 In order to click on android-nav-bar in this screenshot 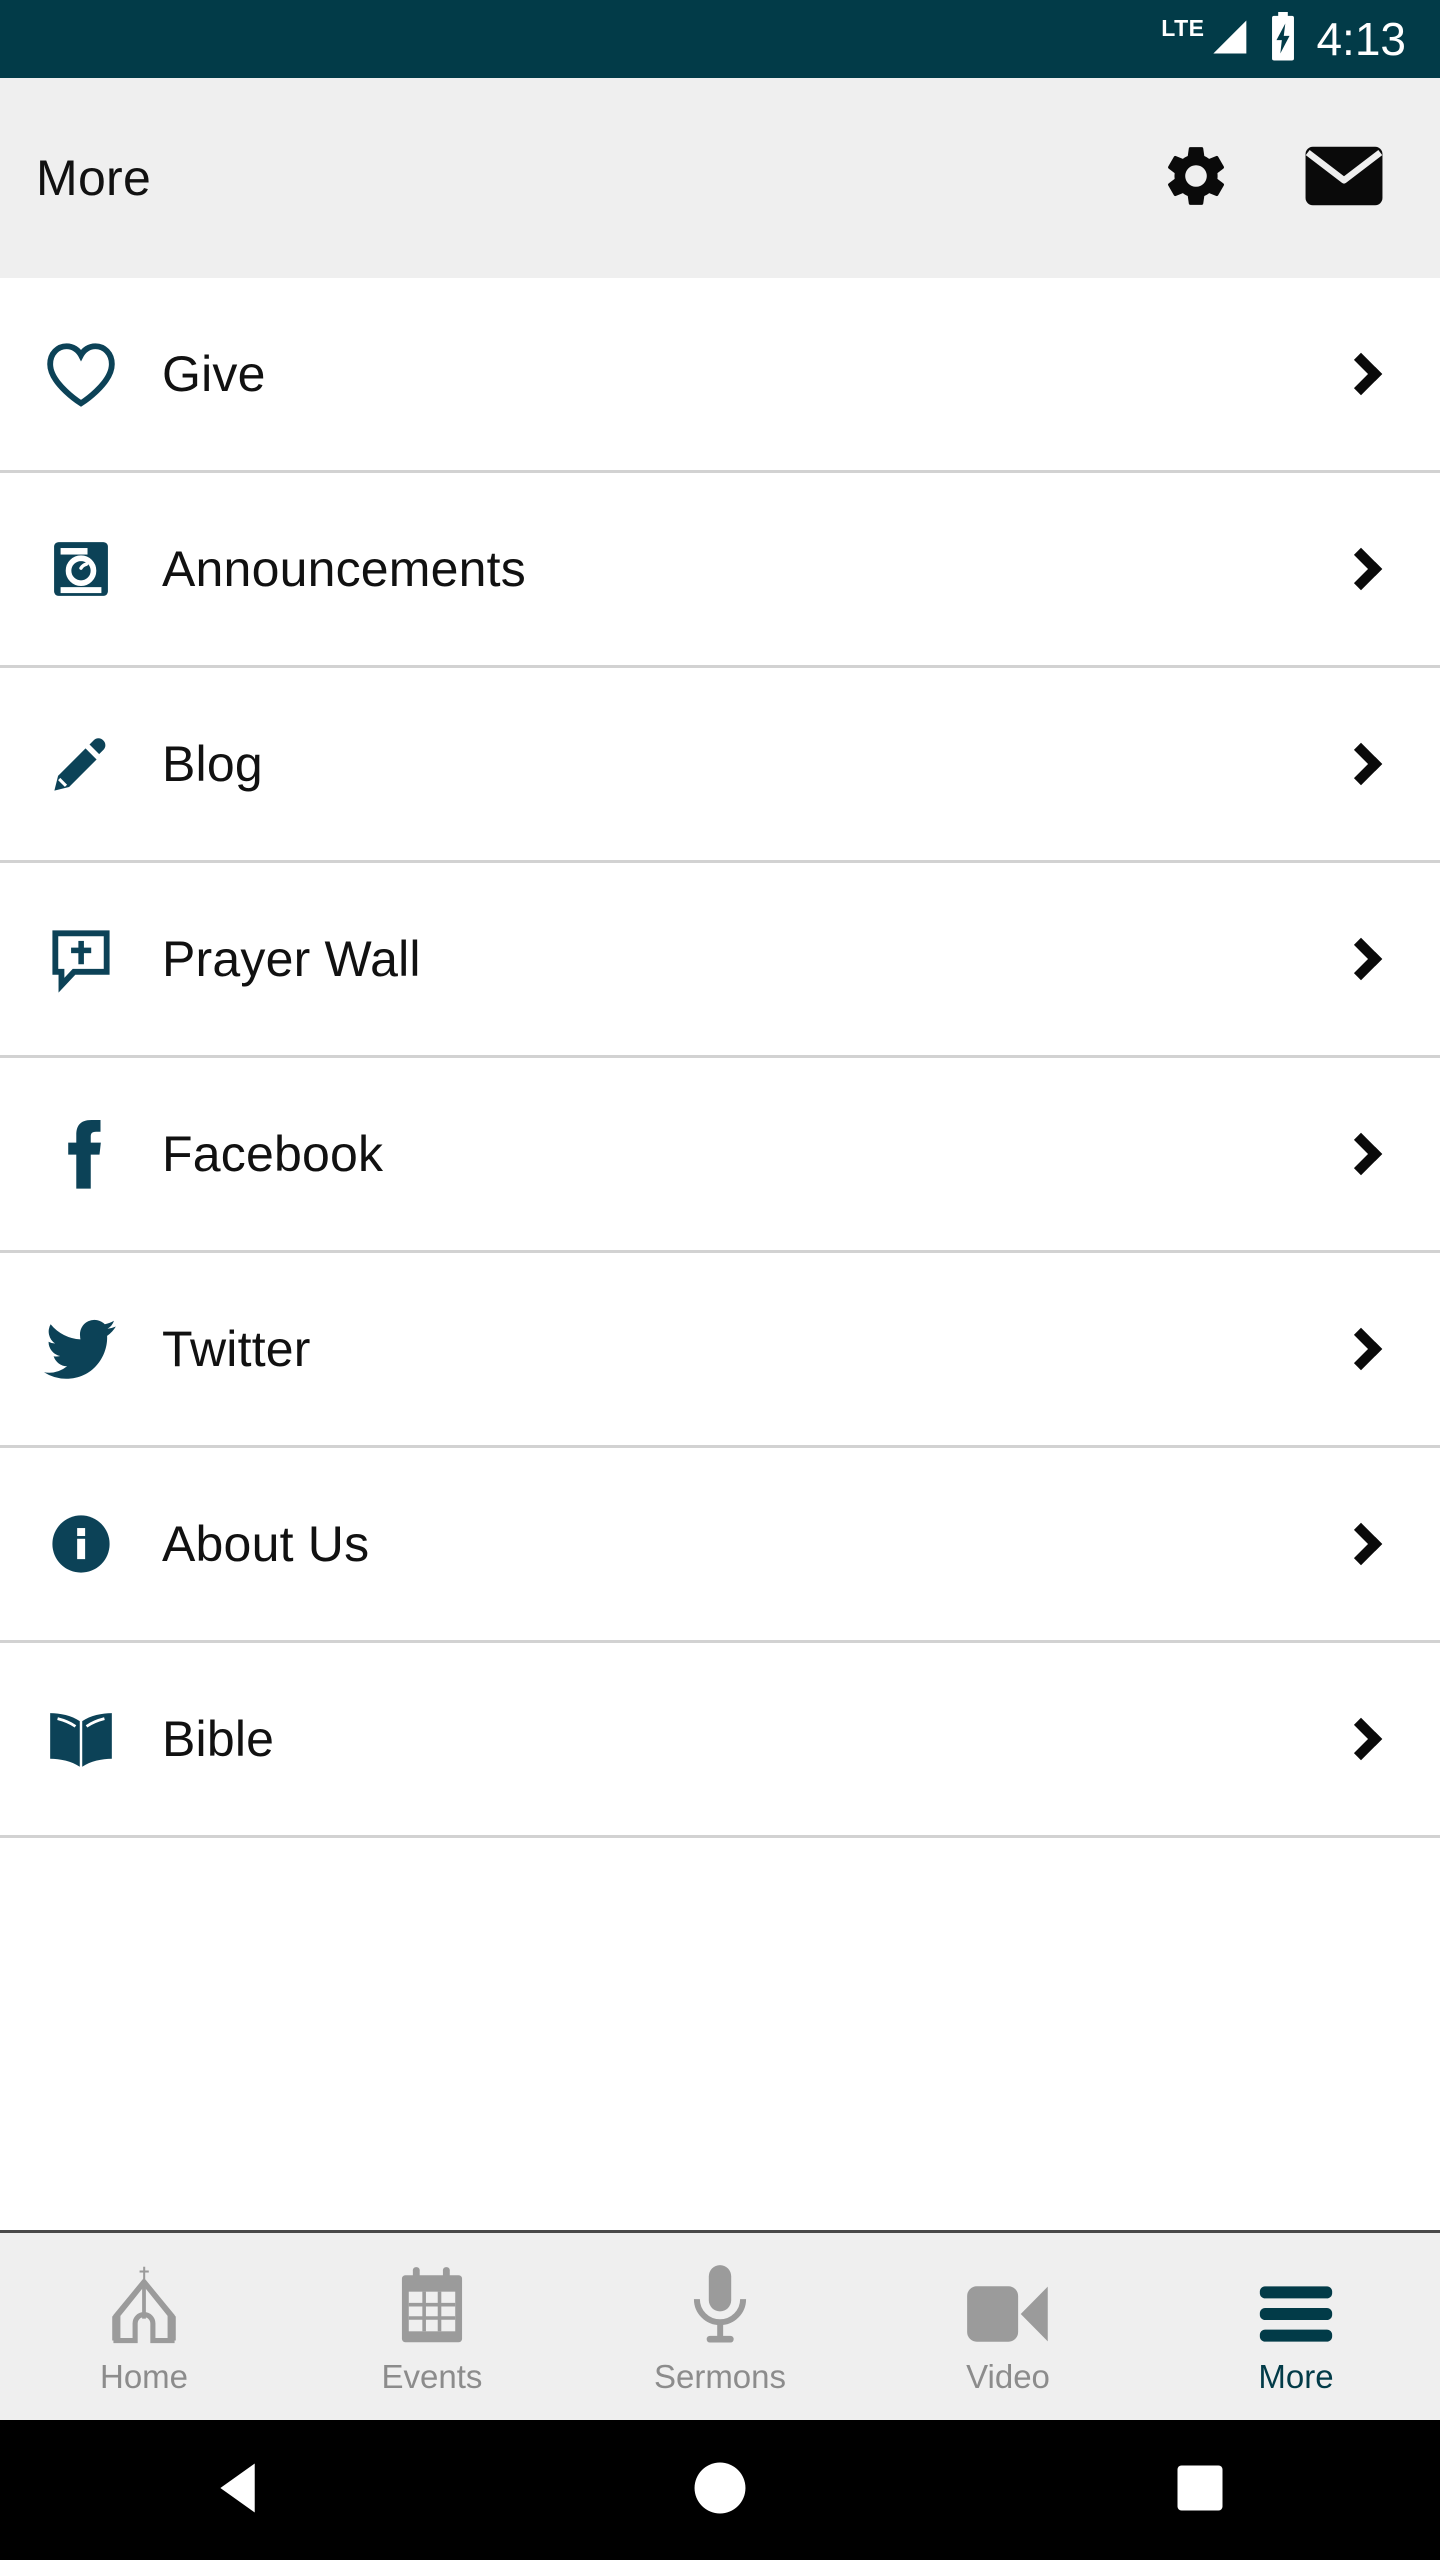, I will do `click(720, 2490)`.